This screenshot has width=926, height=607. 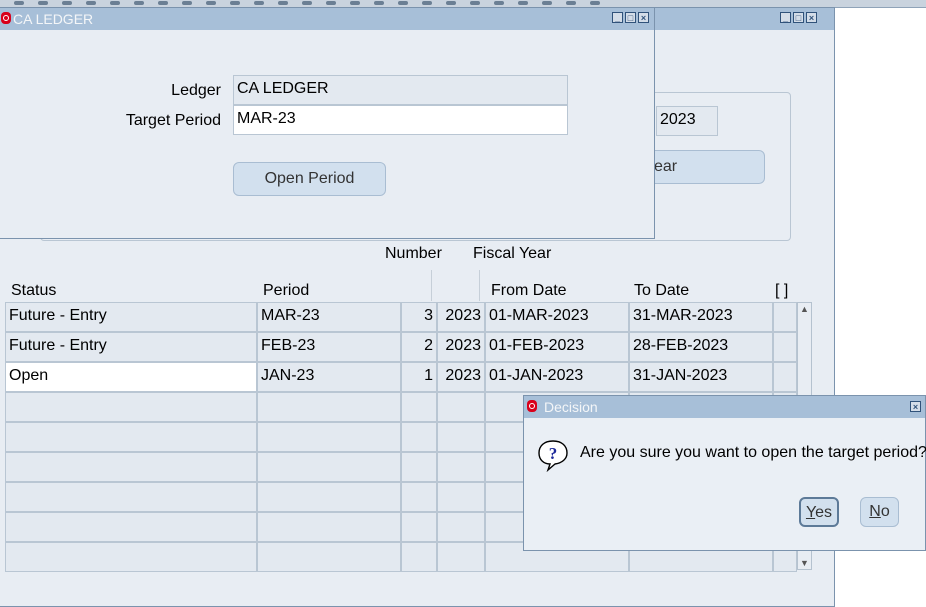 I want to click on ledger-label: Ledger, so click(x=196, y=90).